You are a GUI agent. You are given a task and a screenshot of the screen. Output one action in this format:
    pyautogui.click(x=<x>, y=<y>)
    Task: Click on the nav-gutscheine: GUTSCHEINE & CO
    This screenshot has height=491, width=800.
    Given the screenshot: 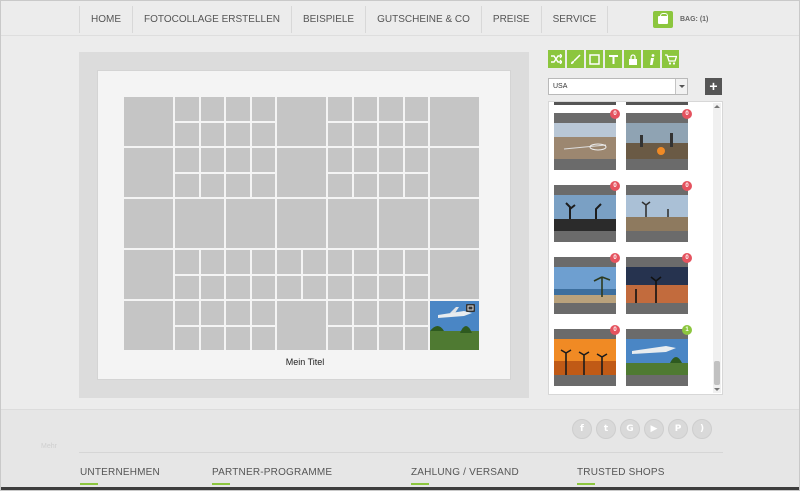 What is the action you would take?
    pyautogui.click(x=423, y=19)
    